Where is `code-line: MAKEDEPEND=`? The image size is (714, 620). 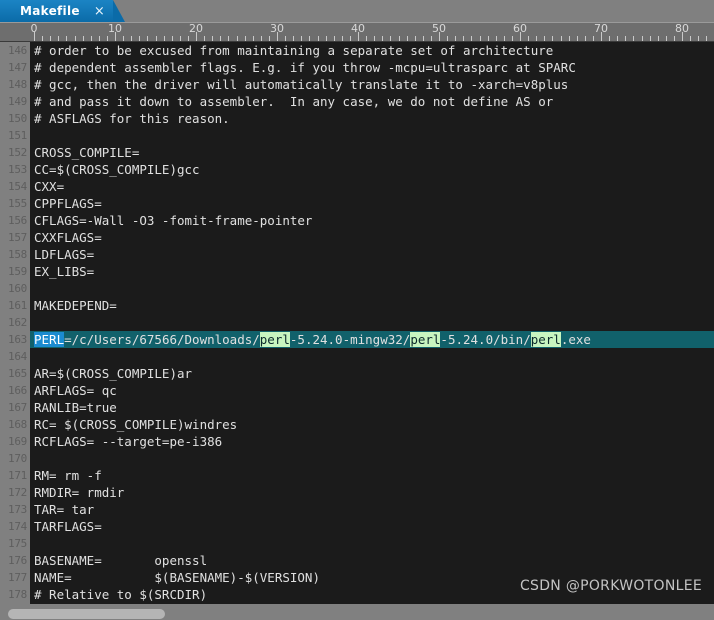
code-line: MAKEDEPEND= is located at coordinates (372, 305).